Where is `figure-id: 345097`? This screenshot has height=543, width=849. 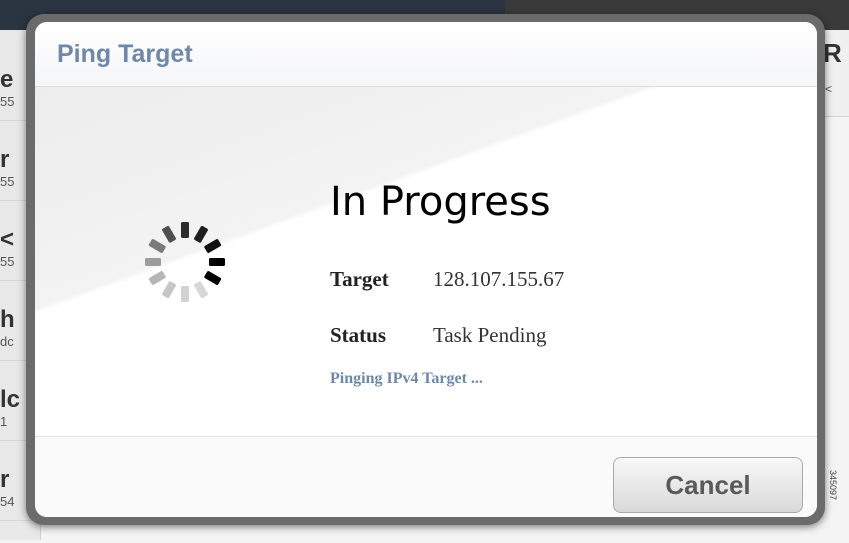
figure-id: 345097 is located at coordinates (833, 485).